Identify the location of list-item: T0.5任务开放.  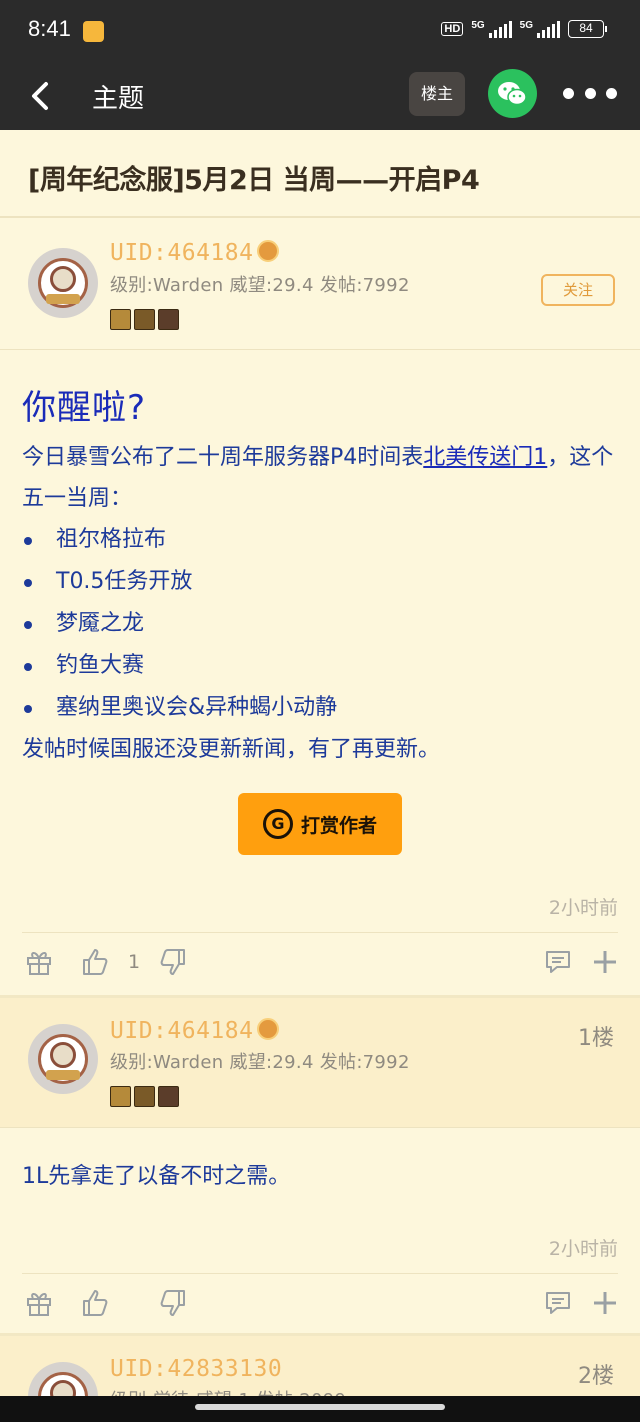
(322, 582).